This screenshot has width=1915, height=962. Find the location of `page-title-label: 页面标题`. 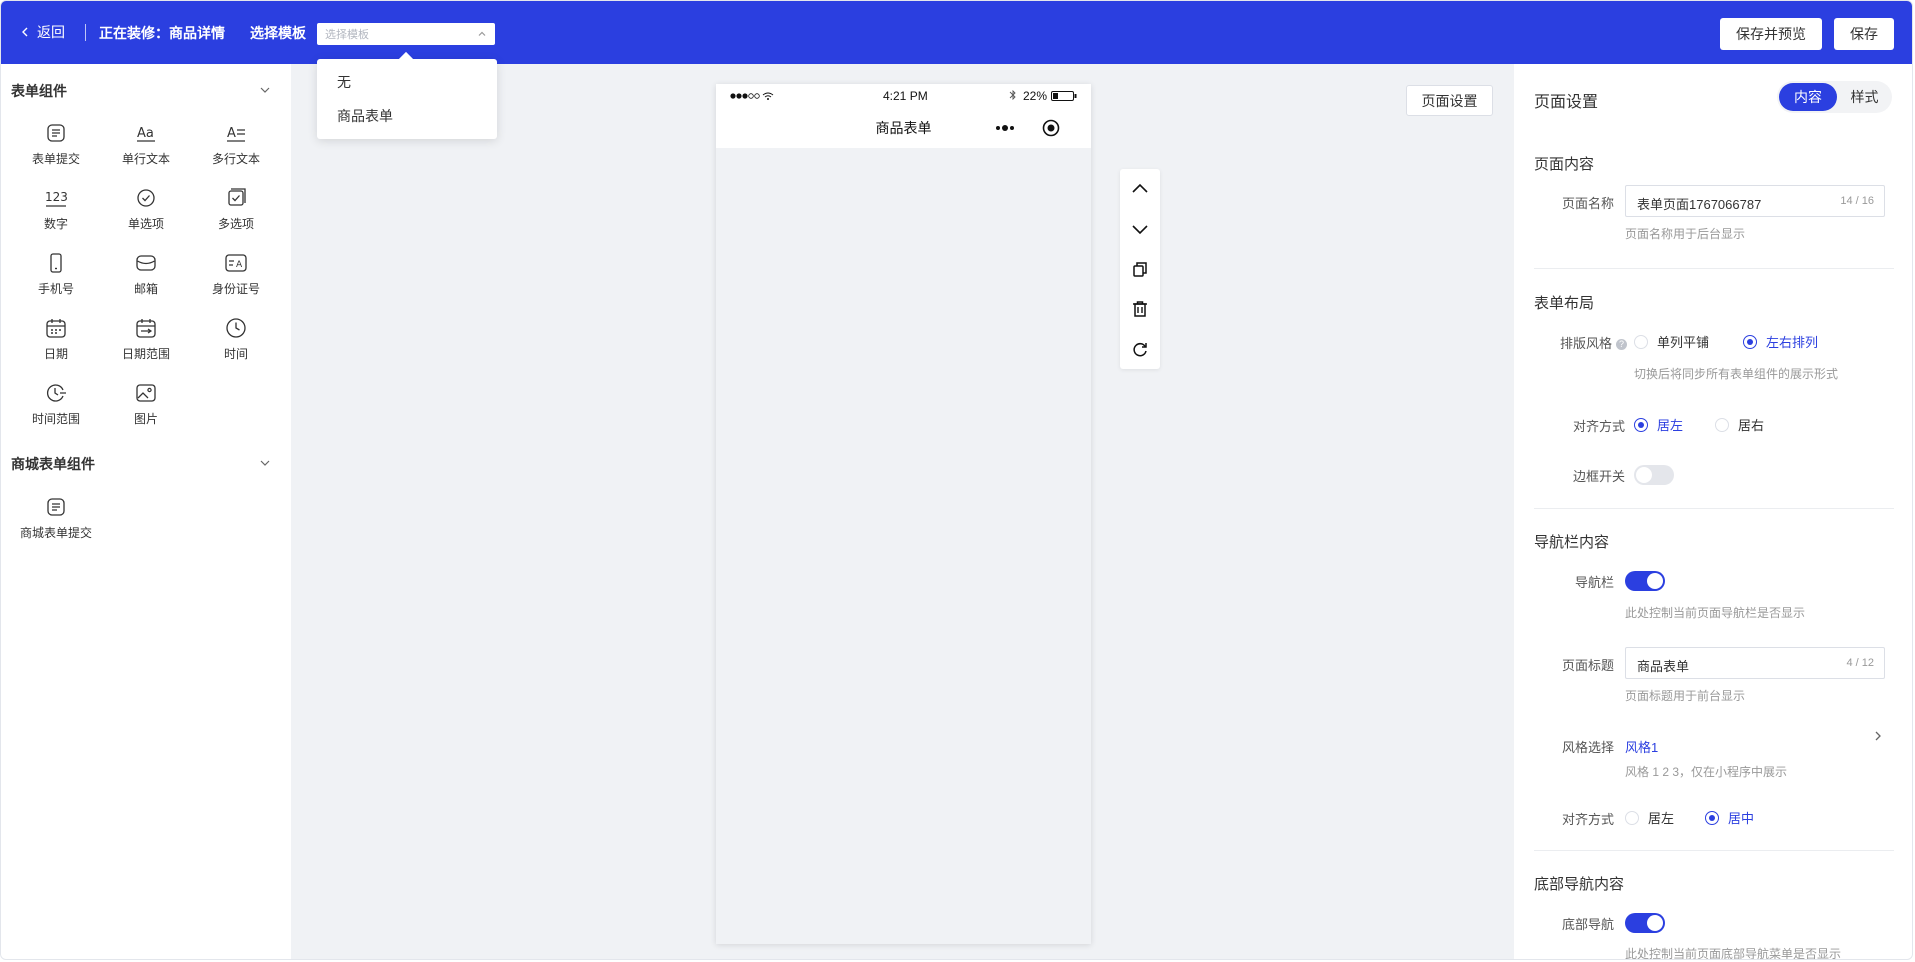

page-title-label: 页面标题 is located at coordinates (1587, 665).